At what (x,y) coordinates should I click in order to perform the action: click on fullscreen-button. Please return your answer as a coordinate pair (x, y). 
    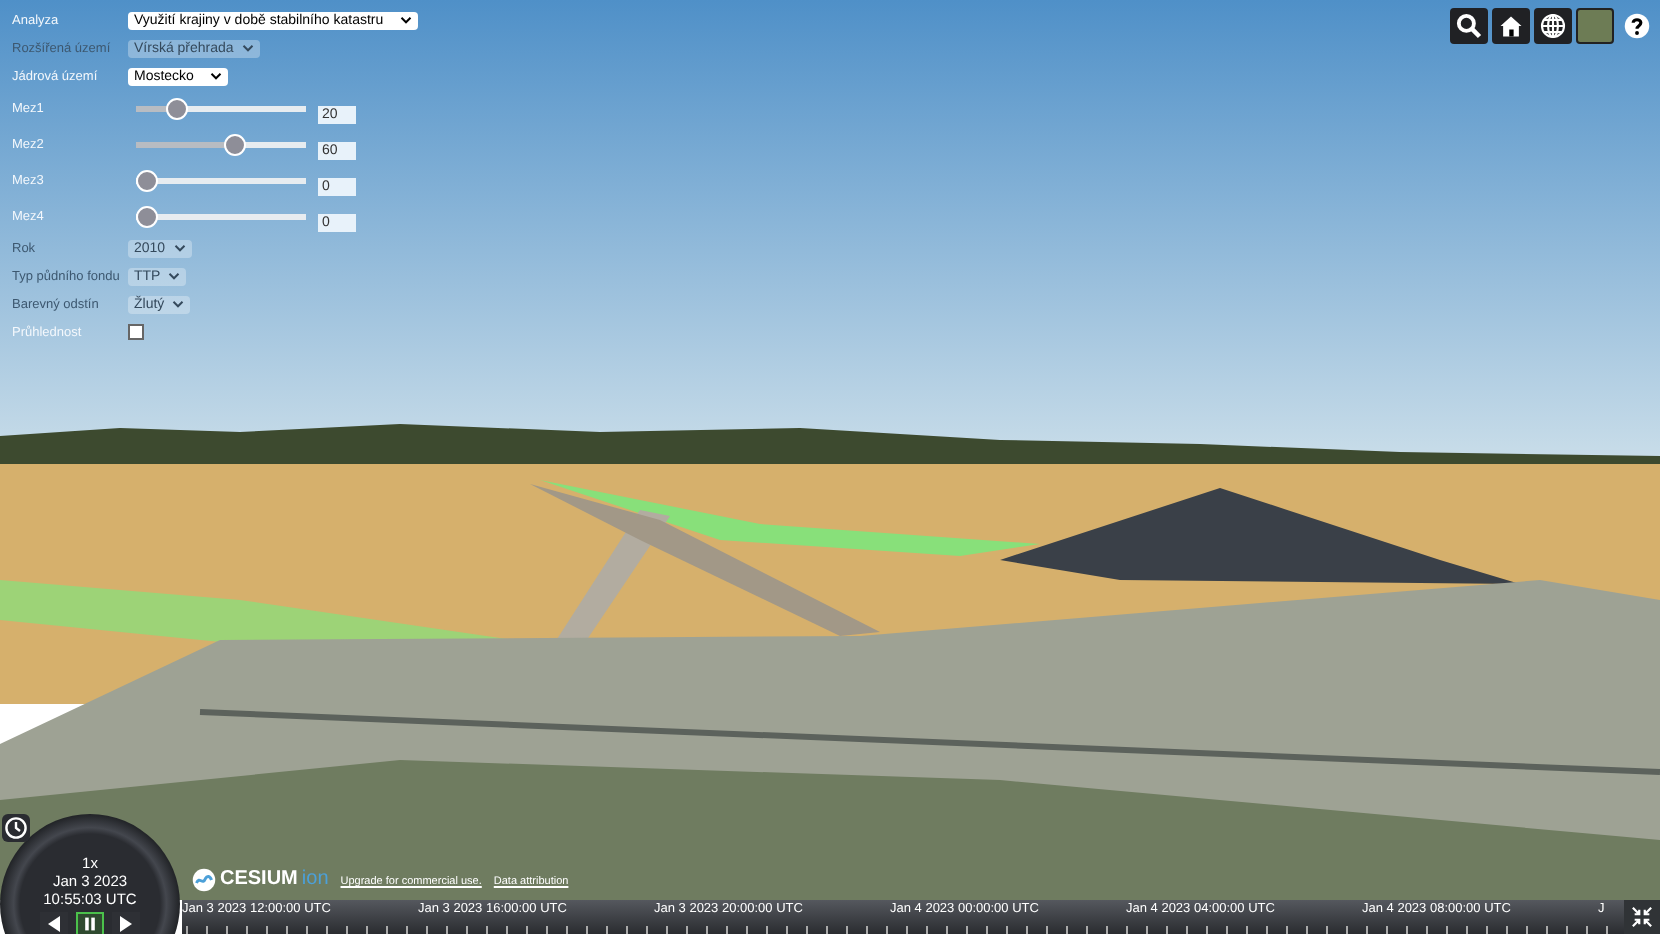
    Looking at the image, I should click on (1642, 917).